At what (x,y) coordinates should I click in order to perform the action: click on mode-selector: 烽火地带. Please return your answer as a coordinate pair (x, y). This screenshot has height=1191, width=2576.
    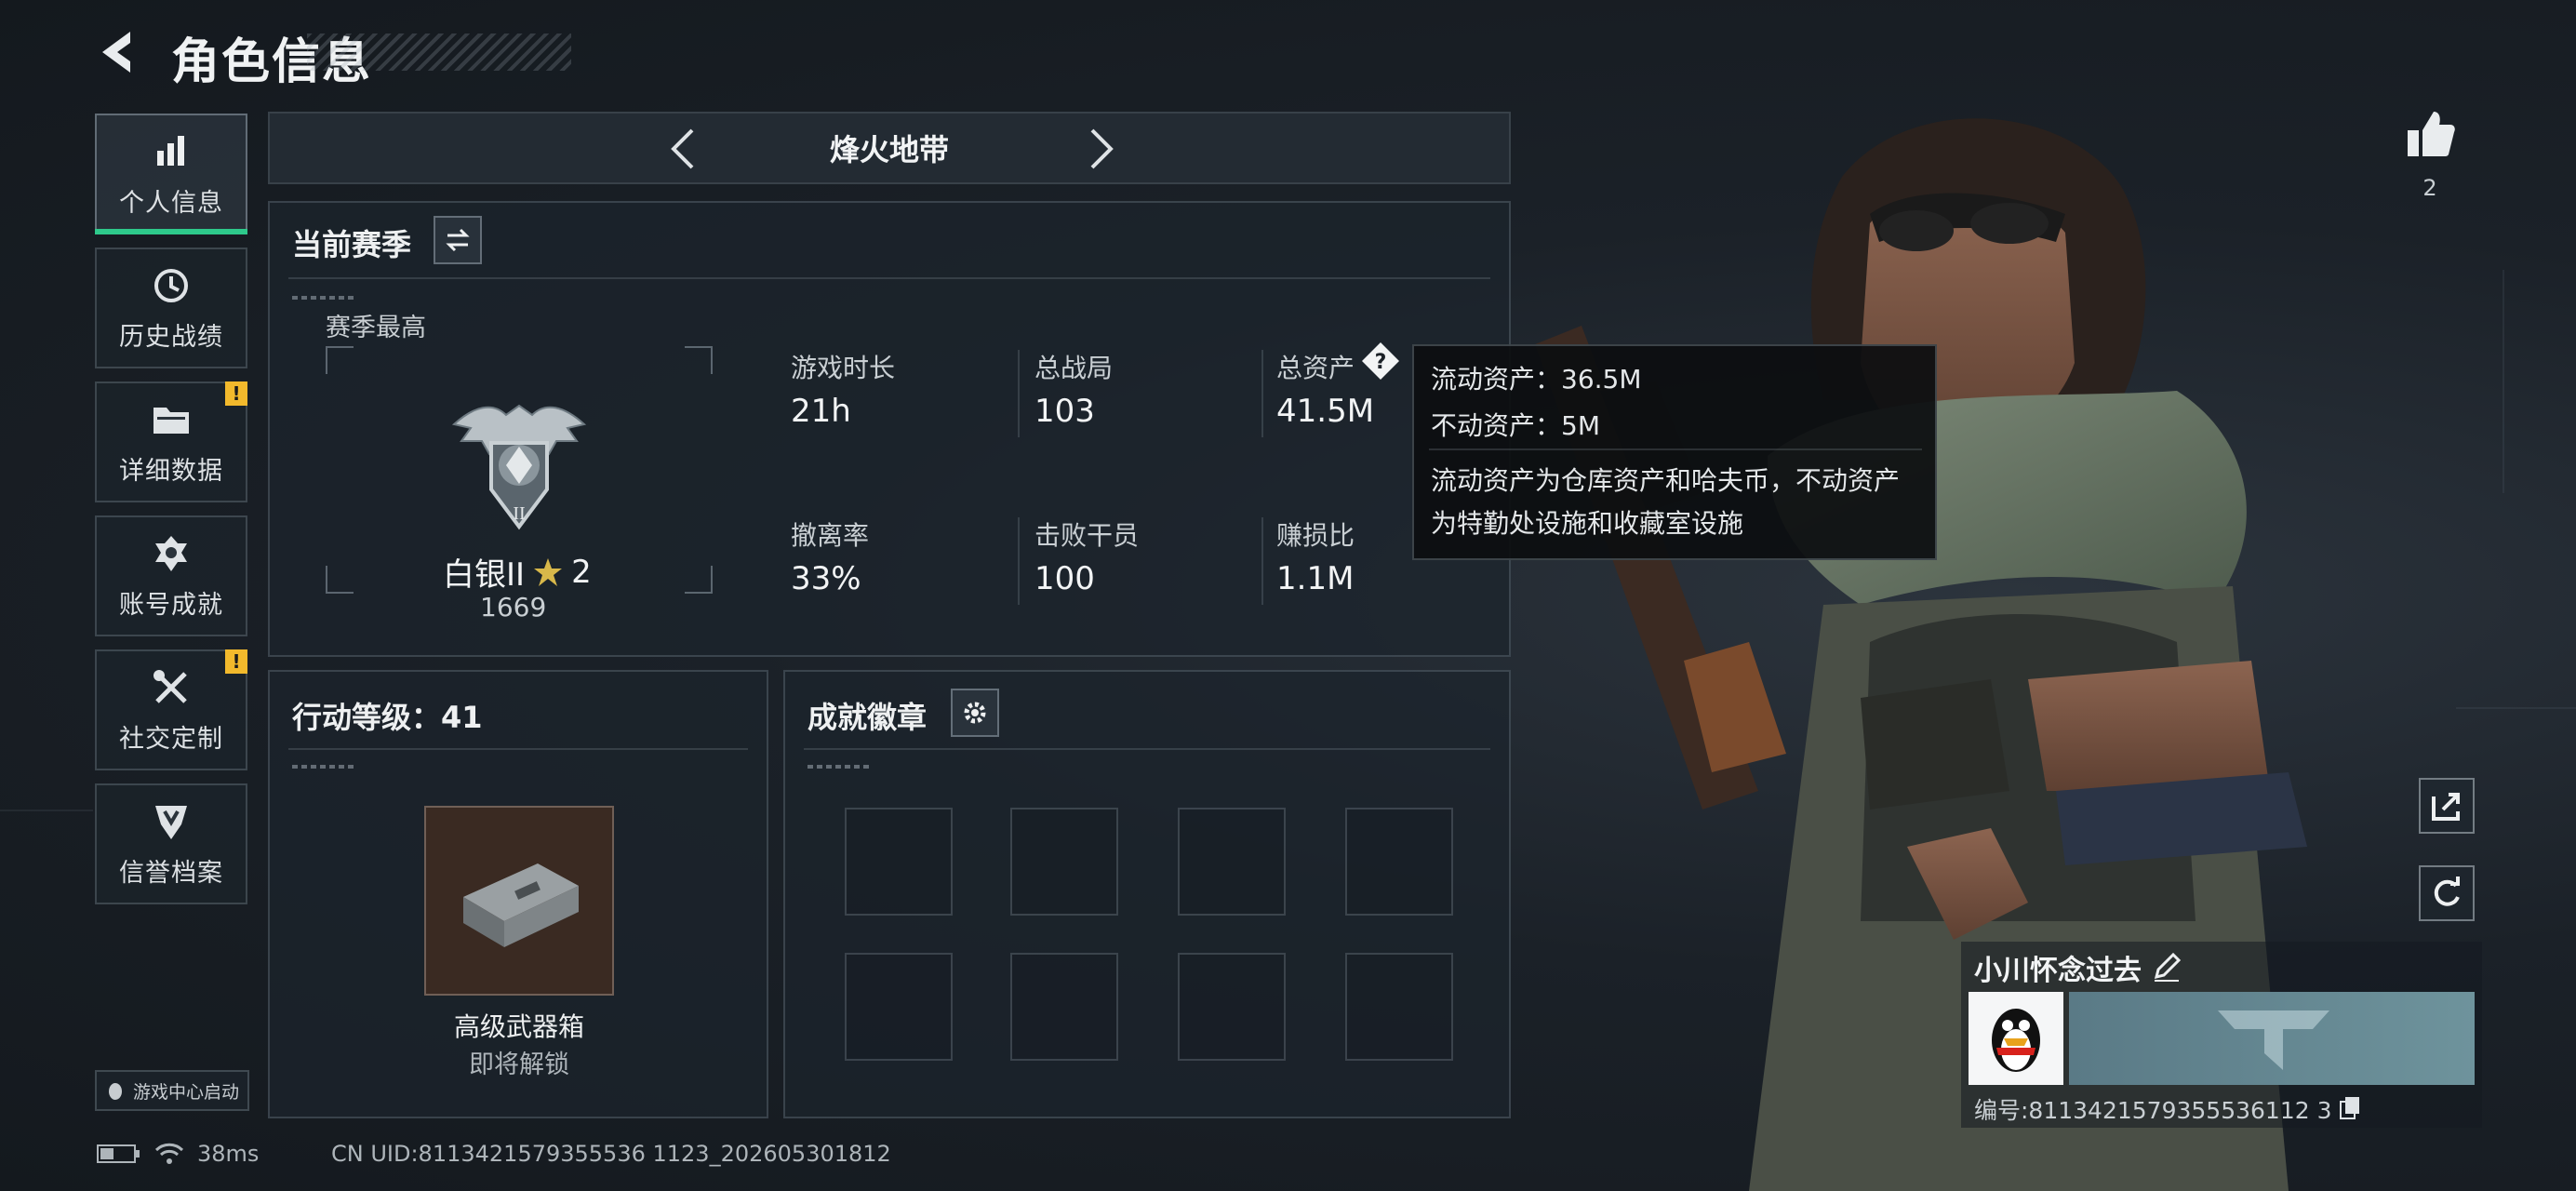
    Looking at the image, I should click on (889, 148).